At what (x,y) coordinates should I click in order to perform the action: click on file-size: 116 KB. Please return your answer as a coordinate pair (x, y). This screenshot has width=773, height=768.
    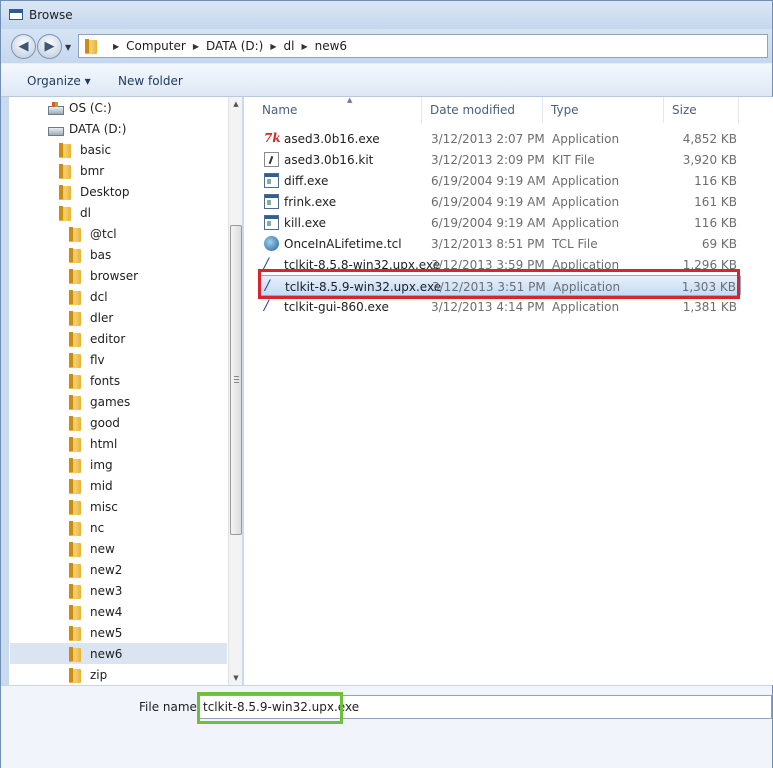
    Looking at the image, I should click on (715, 181).